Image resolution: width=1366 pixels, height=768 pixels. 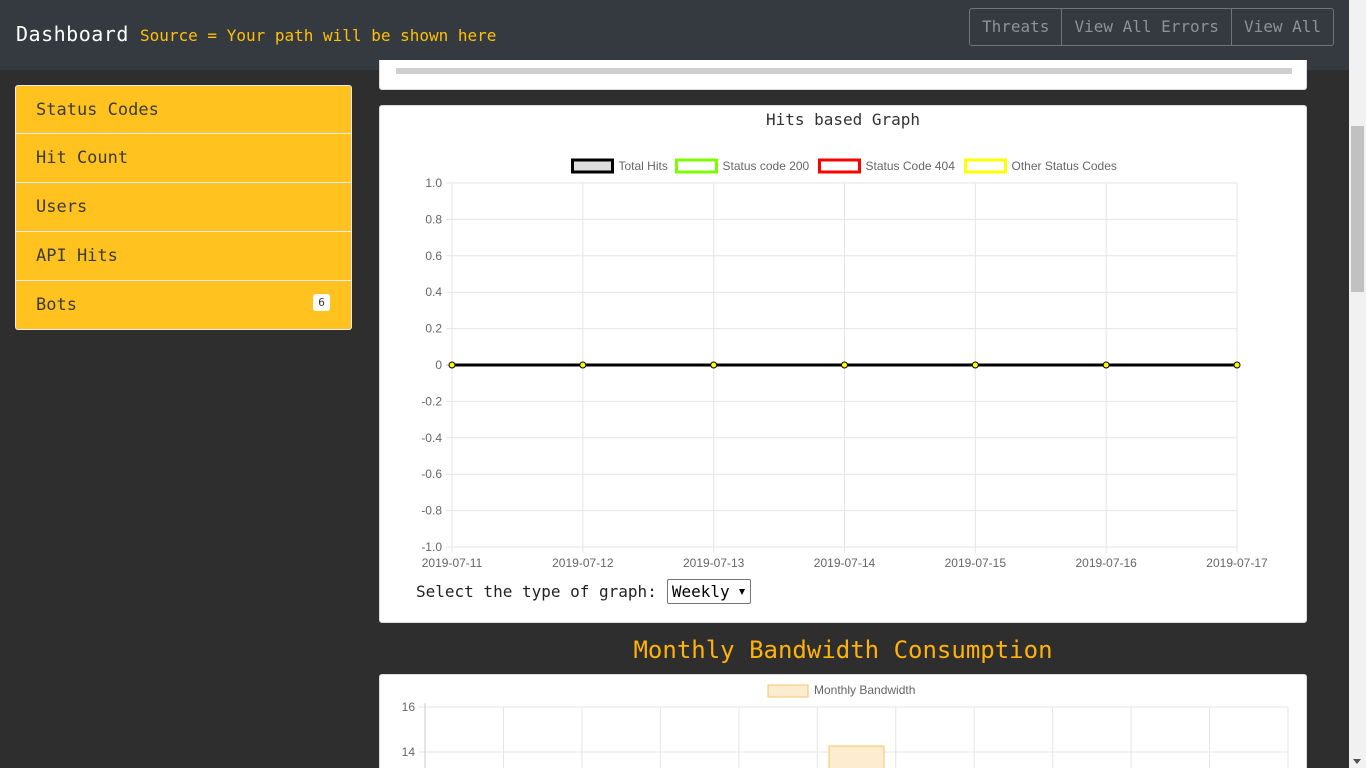 I want to click on y-tick-label: 0.4, so click(x=433, y=292).